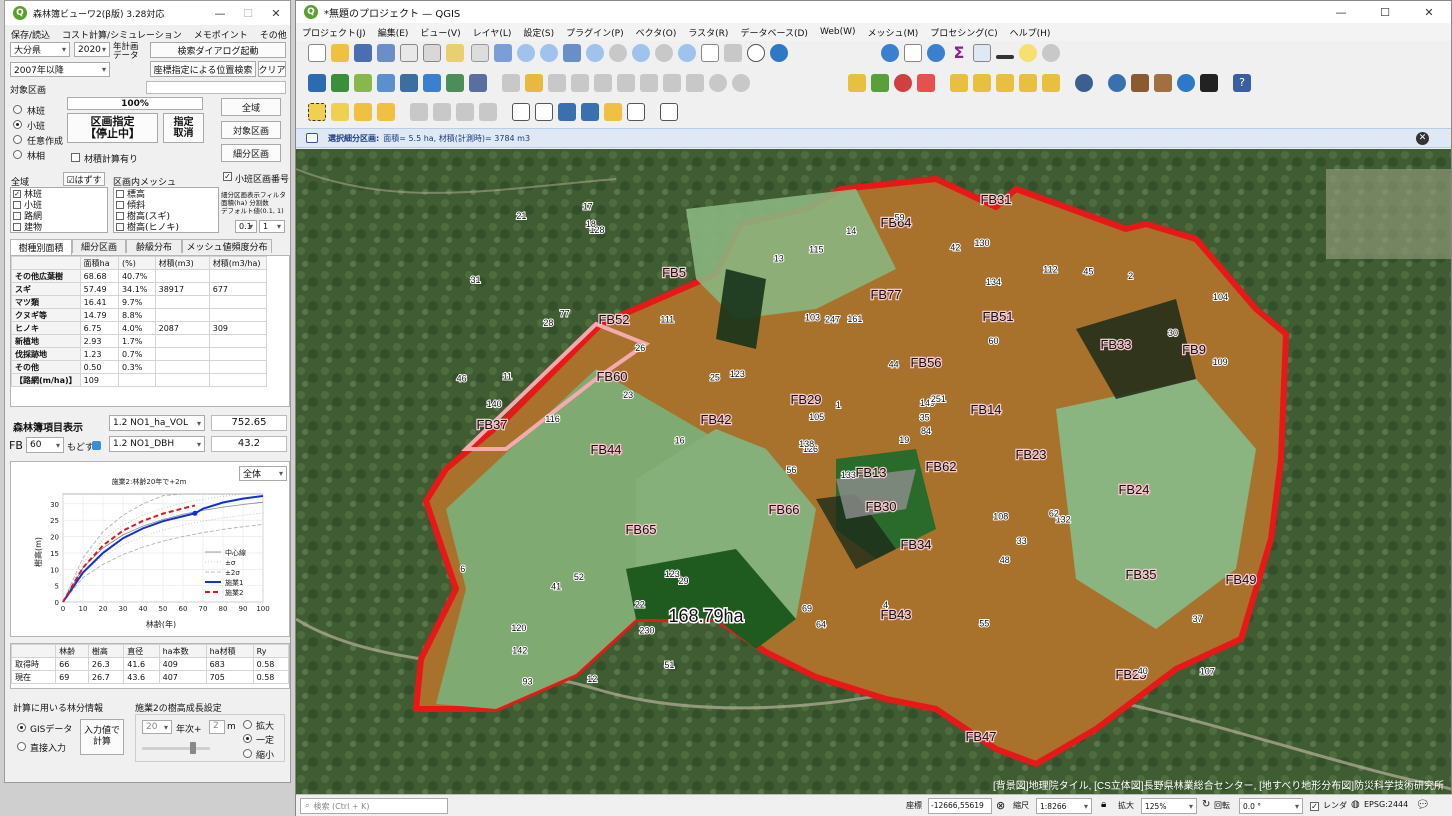 This screenshot has width=1452, height=816. Describe the element at coordinates (890, 53) in the screenshot. I see `identify-icon` at that location.